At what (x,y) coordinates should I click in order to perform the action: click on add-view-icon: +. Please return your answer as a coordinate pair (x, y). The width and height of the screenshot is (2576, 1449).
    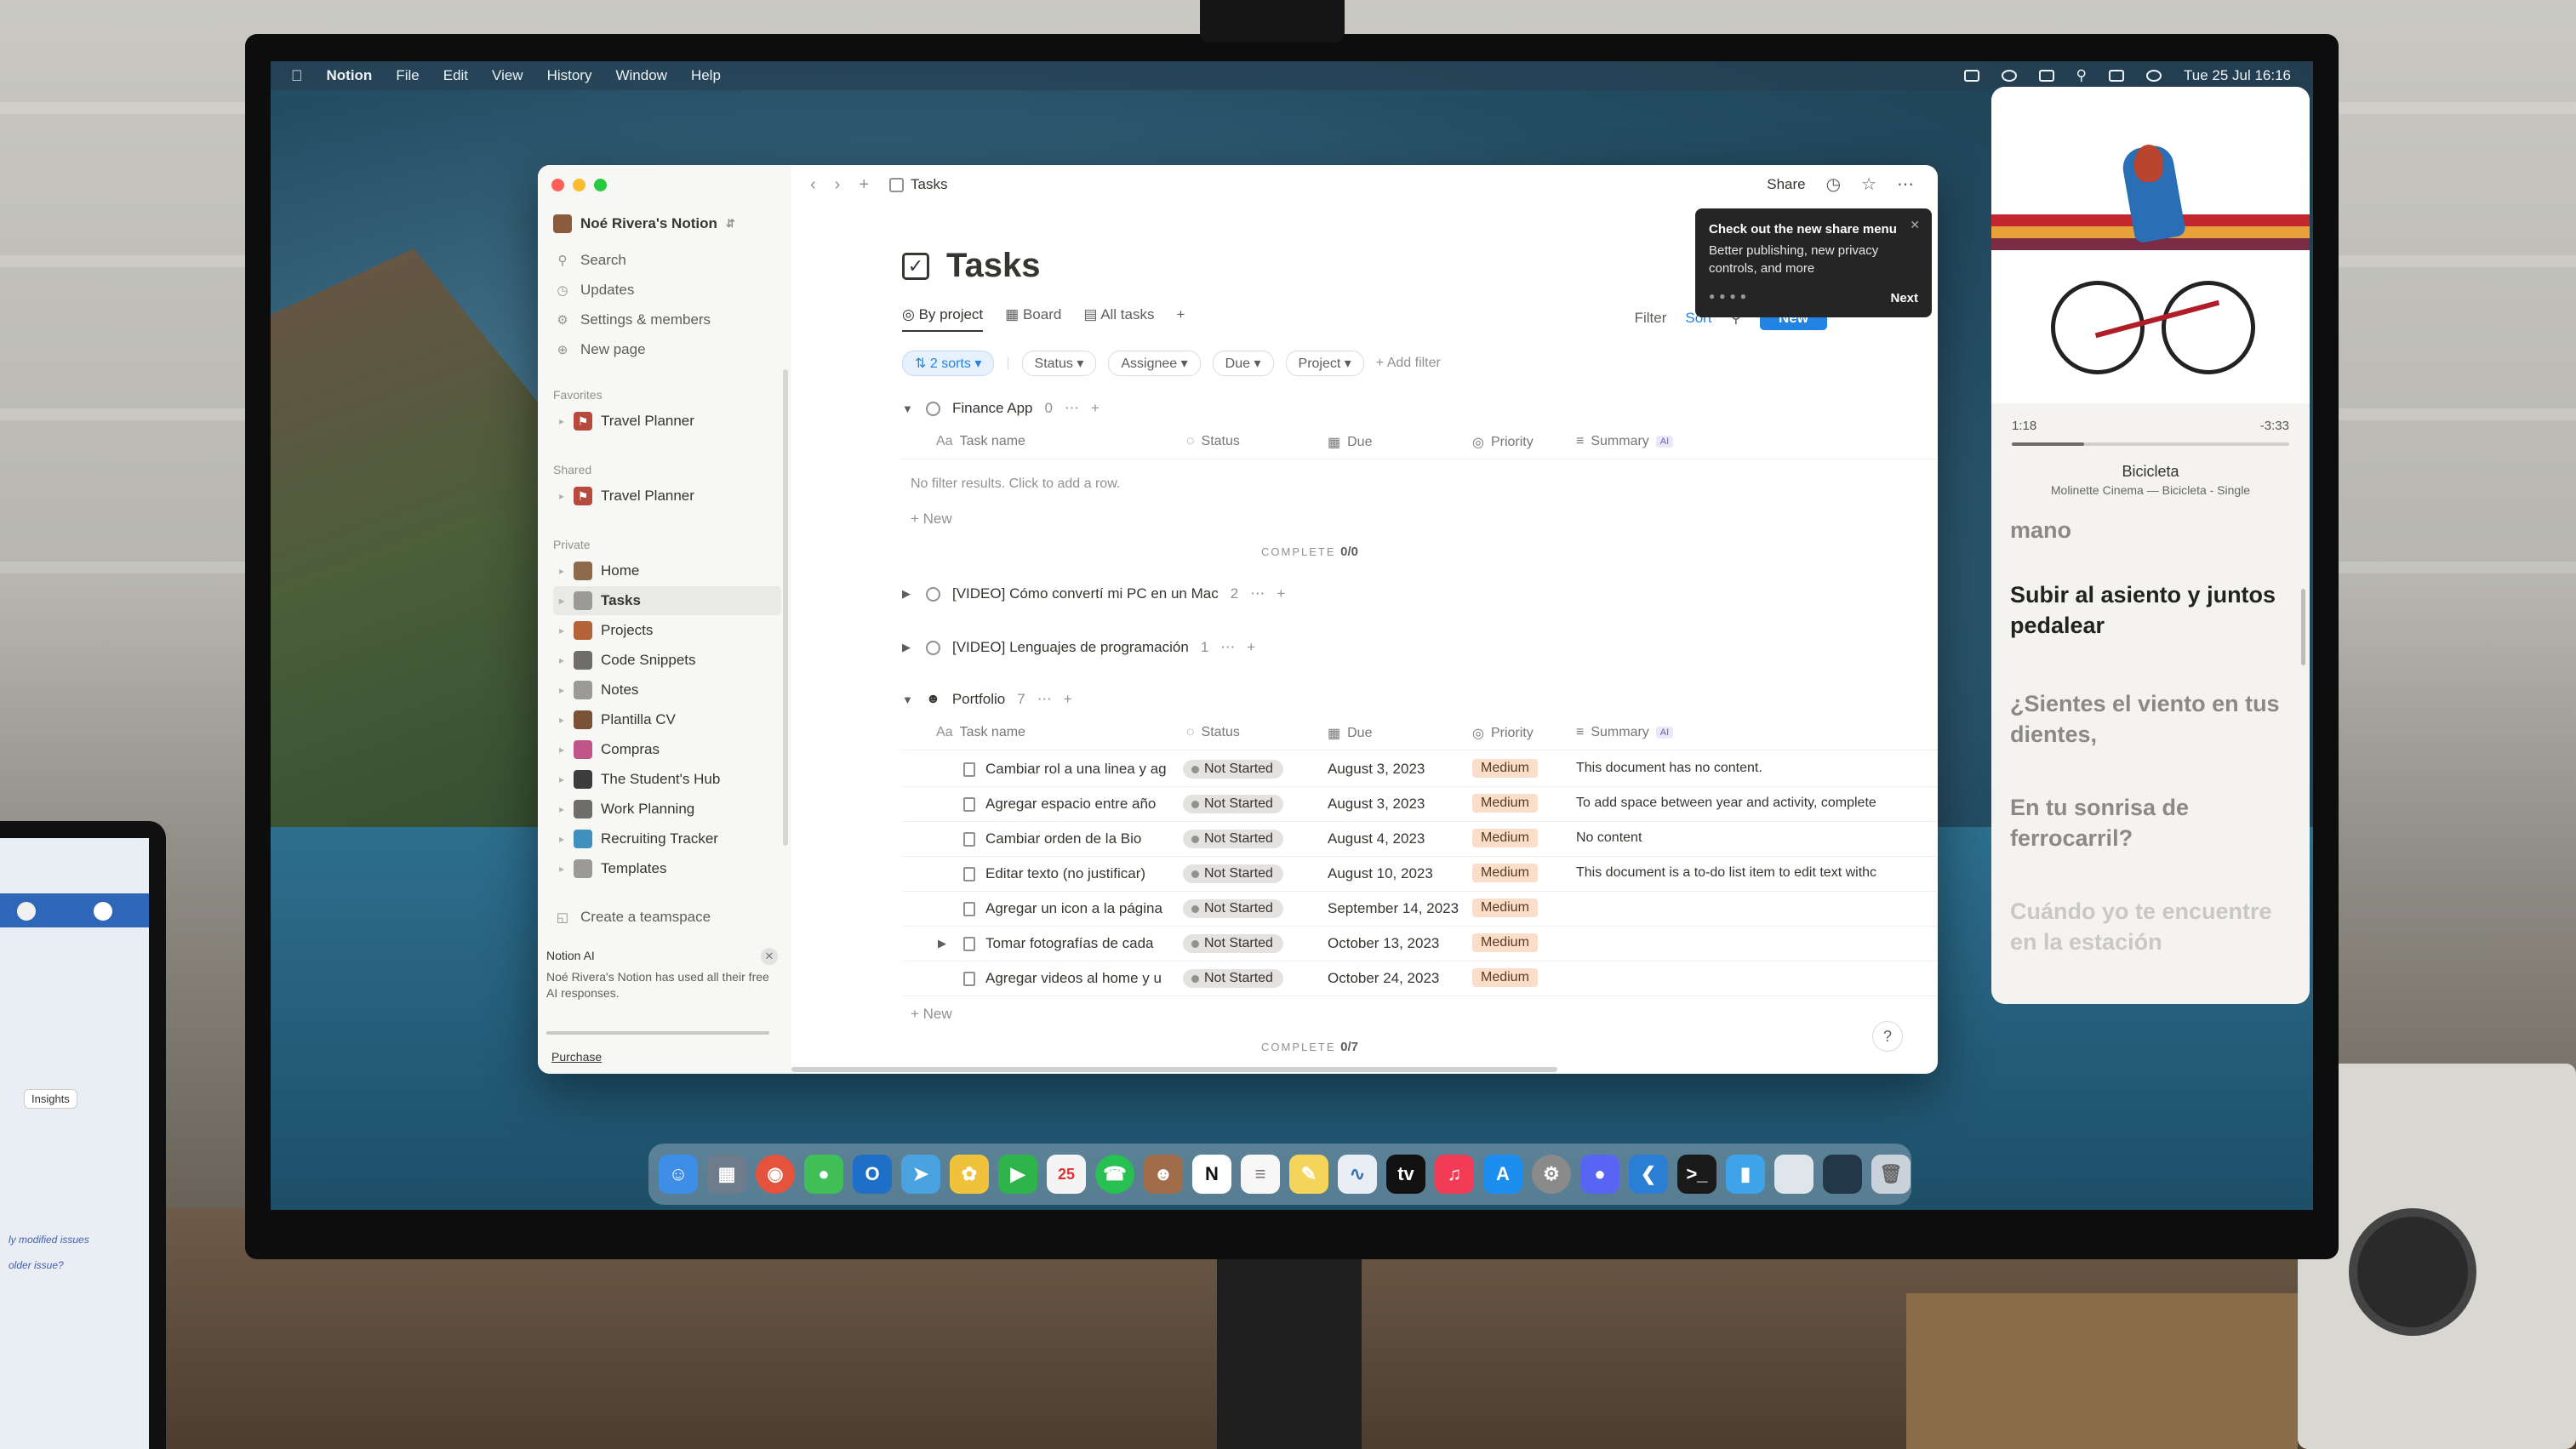
    Looking at the image, I should click on (1180, 319).